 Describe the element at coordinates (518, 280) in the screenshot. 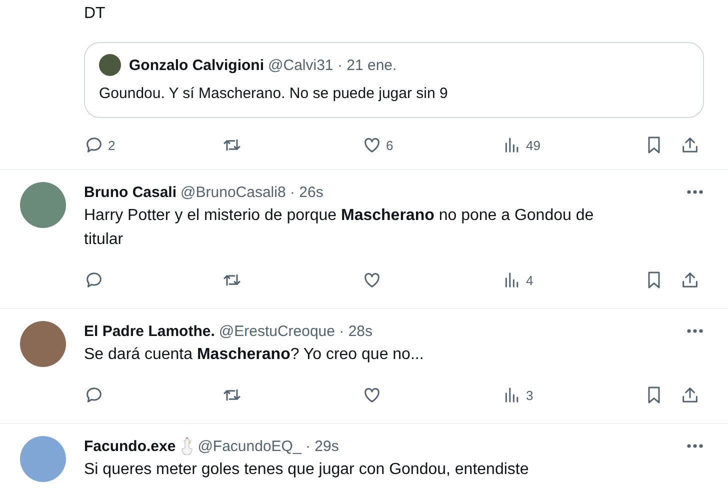

I see `views-button: 4` at that location.